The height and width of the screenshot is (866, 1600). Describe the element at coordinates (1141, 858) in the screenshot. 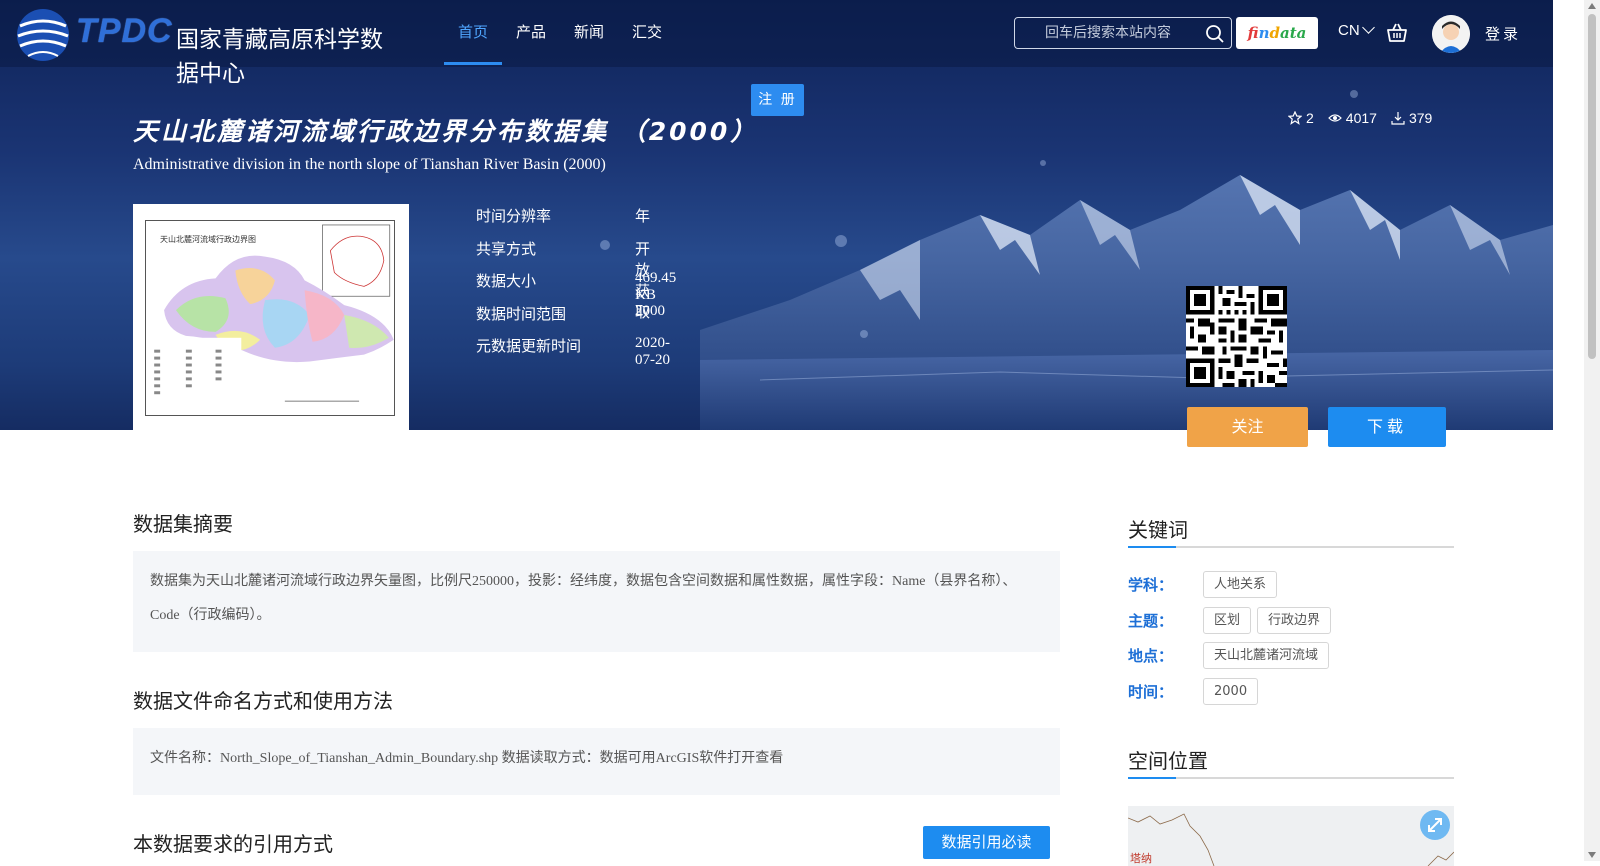

I see `map-place-label: 塔纳` at that location.